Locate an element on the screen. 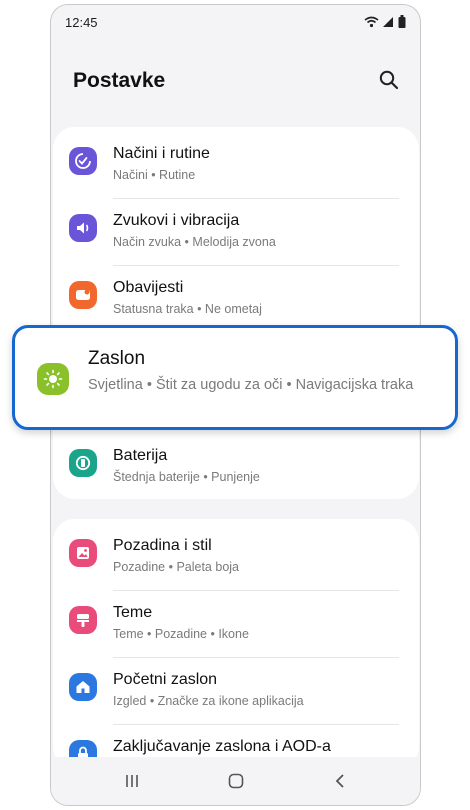 The width and height of the screenshot is (470, 810). status-bar: 12:45 is located at coordinates (235, 22).